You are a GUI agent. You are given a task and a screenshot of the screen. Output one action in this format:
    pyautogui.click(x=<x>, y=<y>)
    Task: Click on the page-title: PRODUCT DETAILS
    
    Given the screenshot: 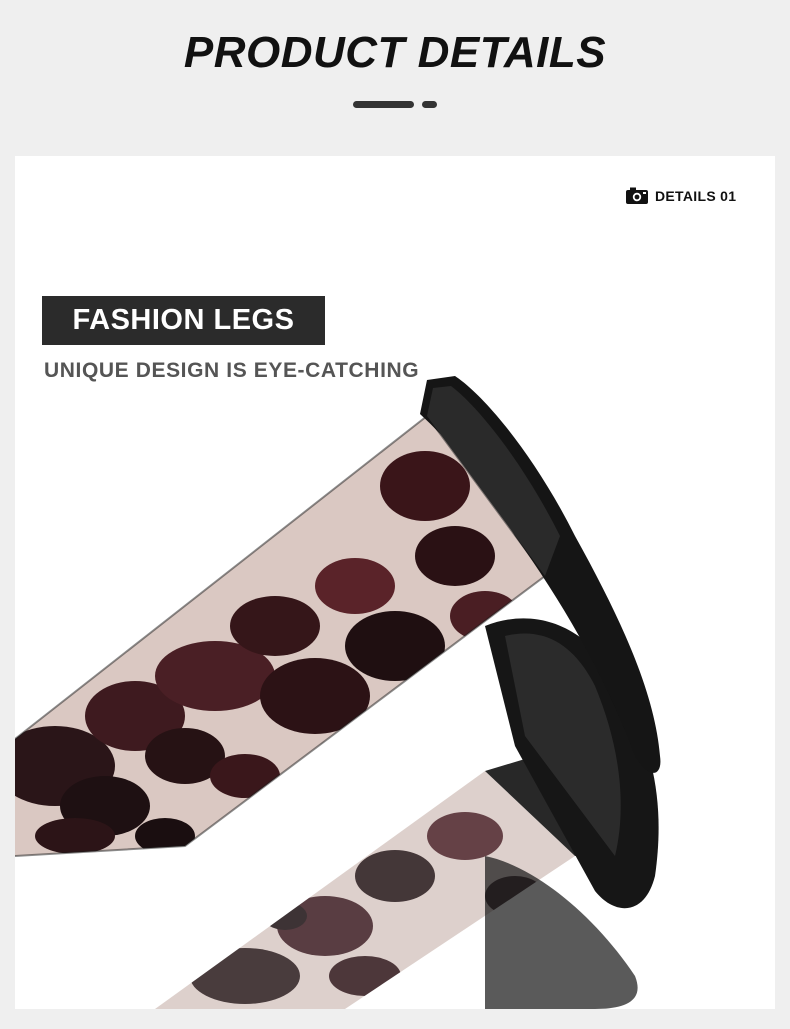 What is the action you would take?
    pyautogui.click(x=395, y=52)
    